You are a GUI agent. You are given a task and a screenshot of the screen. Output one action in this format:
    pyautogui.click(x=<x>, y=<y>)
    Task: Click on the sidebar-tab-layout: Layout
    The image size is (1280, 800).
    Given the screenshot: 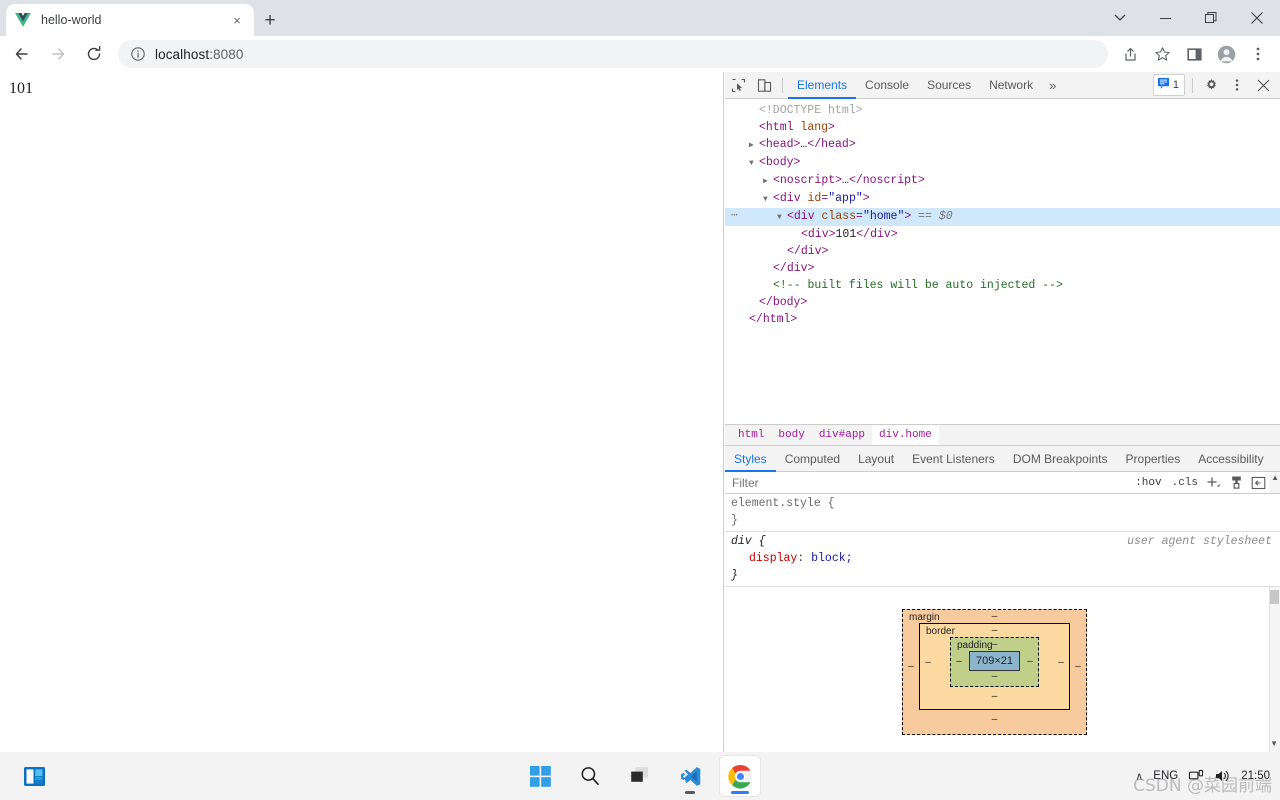 What is the action you would take?
    pyautogui.click(x=876, y=458)
    